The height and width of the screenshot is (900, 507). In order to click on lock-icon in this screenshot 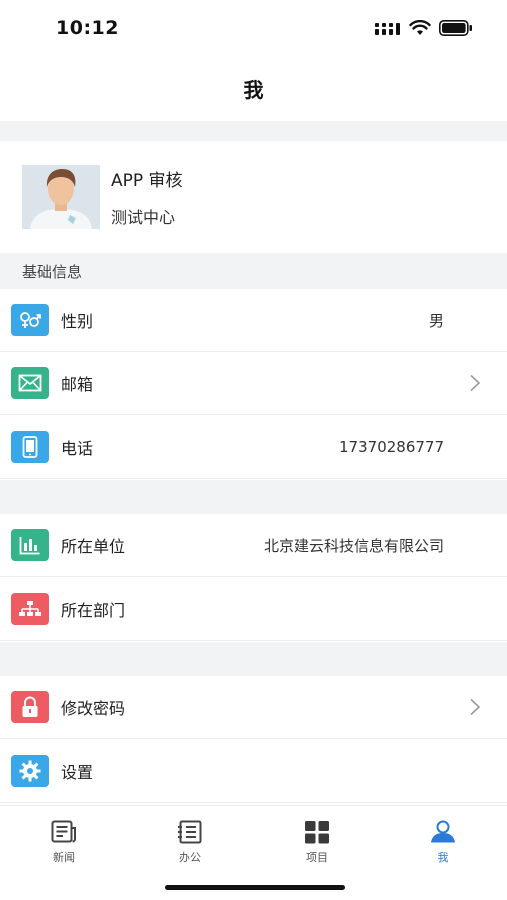, I will do `click(30, 707)`.